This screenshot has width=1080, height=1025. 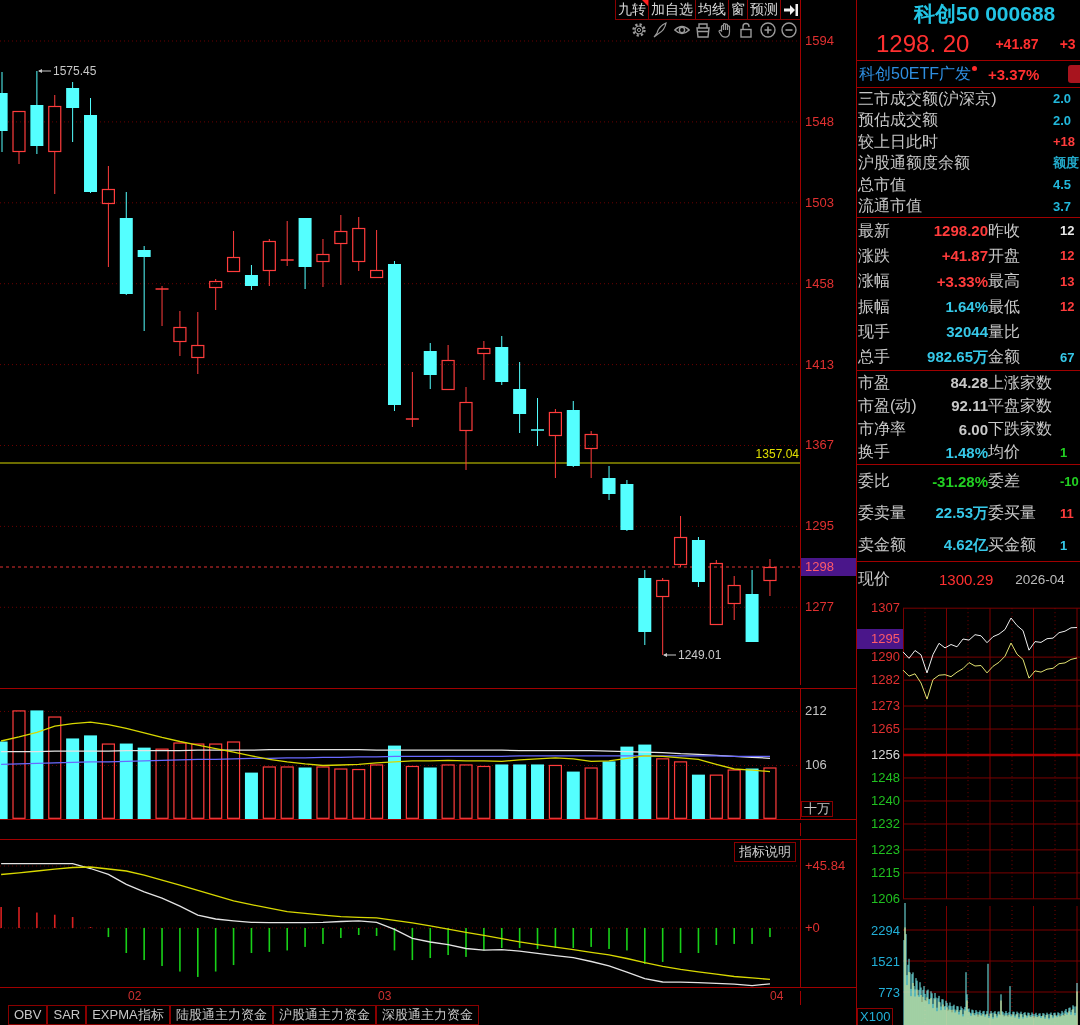 I want to click on etf-link: 科创50ETF广发, so click(x=915, y=74).